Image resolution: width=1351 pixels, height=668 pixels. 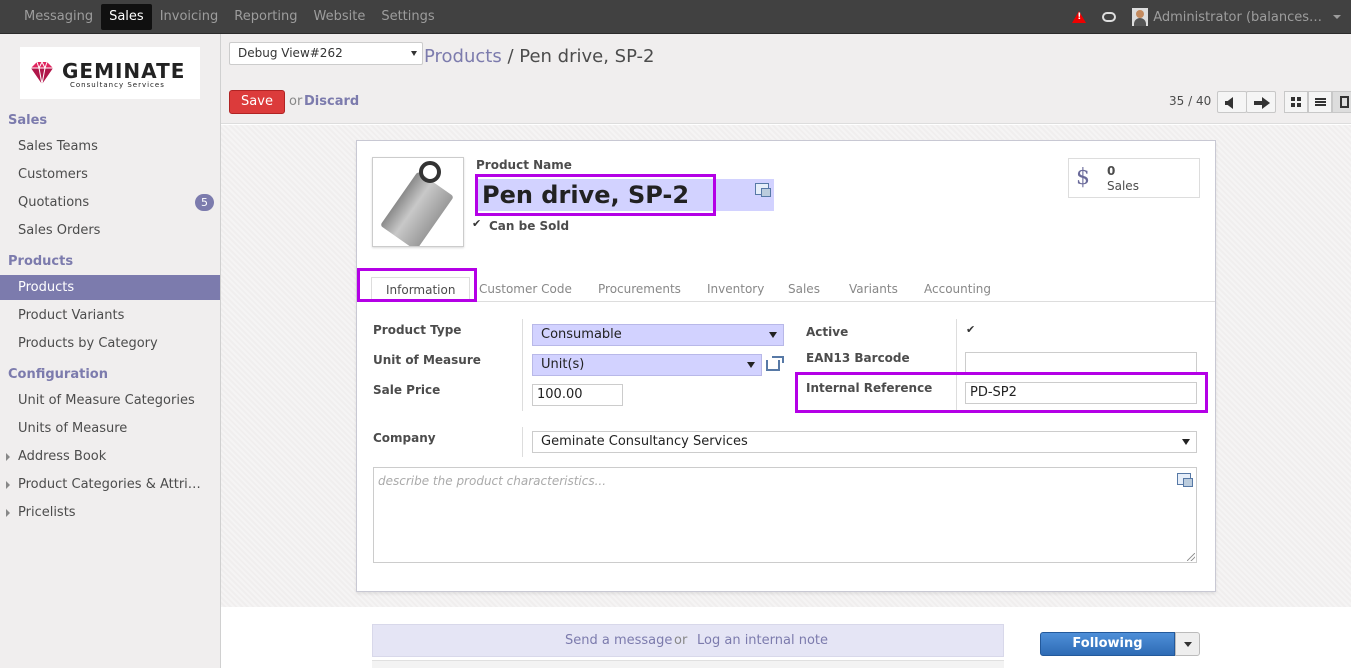 What do you see at coordinates (126, 17) in the screenshot?
I see `menu-sales: Sales` at bounding box center [126, 17].